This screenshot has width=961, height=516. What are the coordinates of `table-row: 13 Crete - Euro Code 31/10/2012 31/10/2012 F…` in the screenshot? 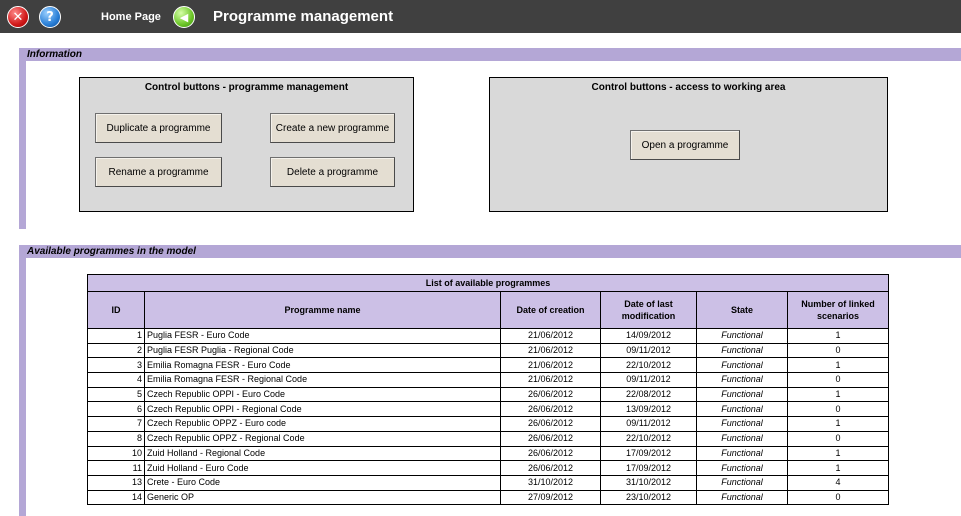 It's located at (488, 482).